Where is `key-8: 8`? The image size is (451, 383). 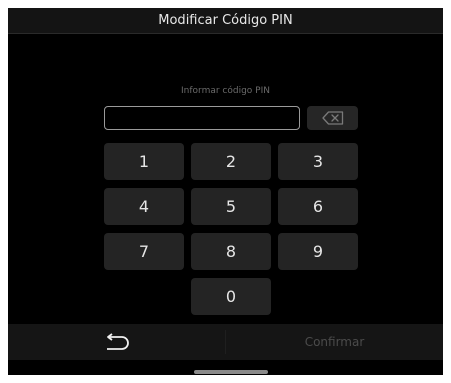 key-8: 8 is located at coordinates (231, 251).